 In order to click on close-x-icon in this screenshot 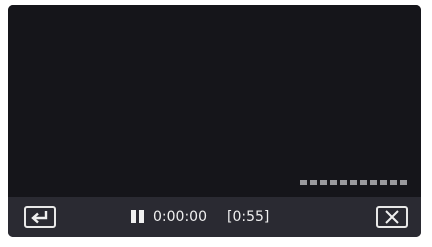, I will do `click(392, 217)`.